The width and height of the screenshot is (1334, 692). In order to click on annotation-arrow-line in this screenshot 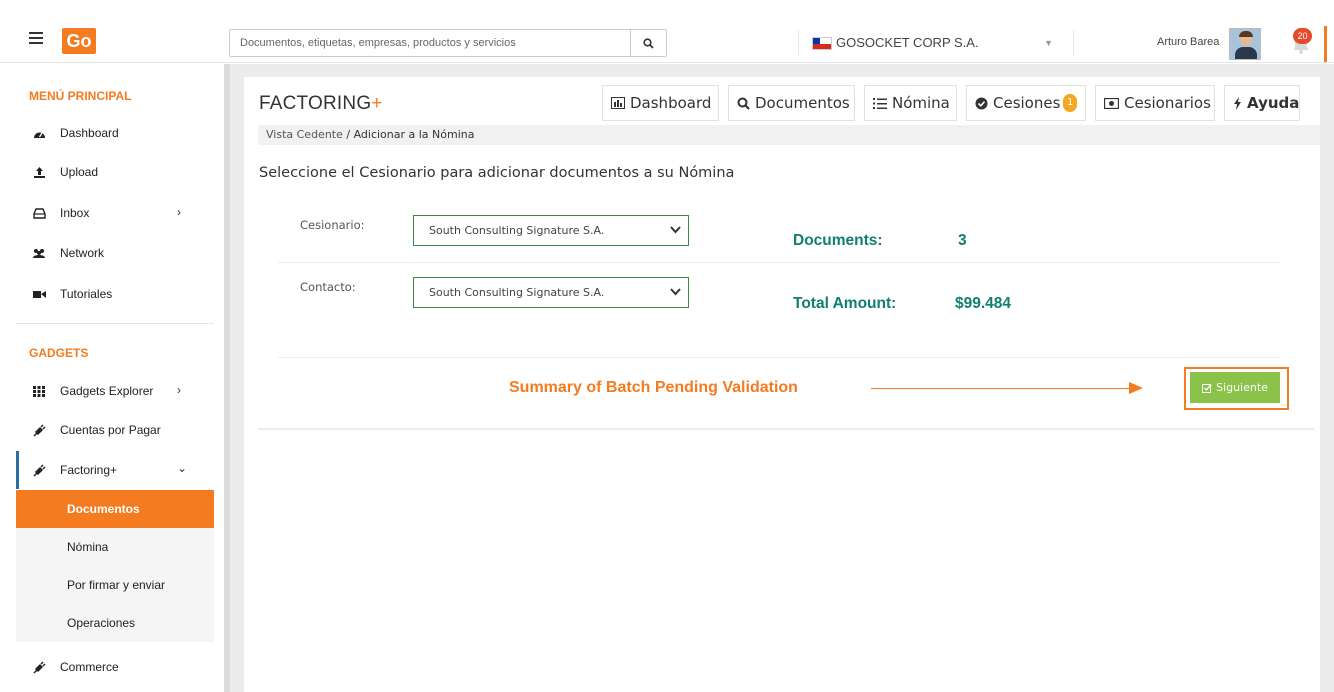, I will do `click(1001, 388)`.